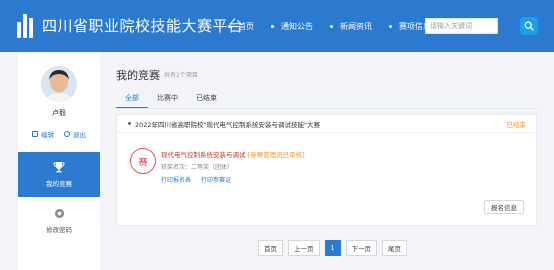 Image resolution: width=554 pixels, height=270 pixels. I want to click on current-page-button: 1, so click(332, 248).